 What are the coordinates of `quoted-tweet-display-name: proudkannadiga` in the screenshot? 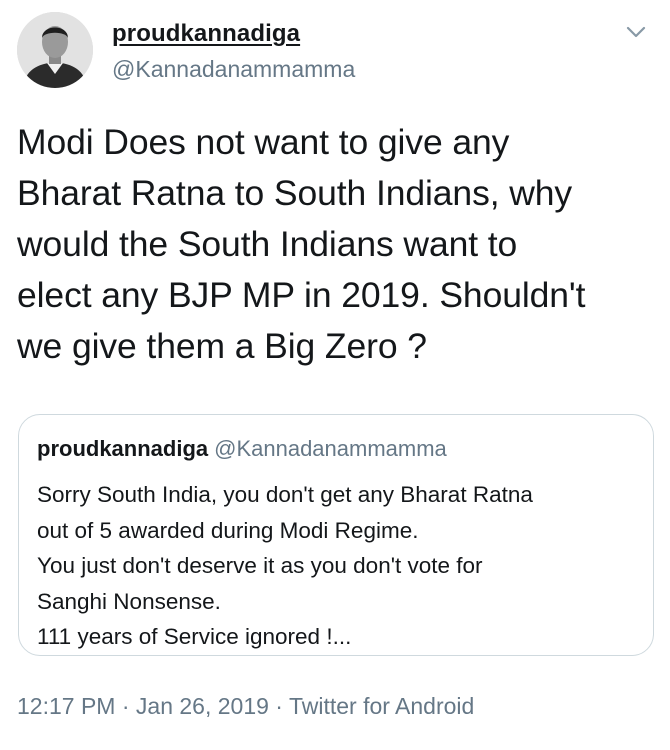 It's located at (123, 448).